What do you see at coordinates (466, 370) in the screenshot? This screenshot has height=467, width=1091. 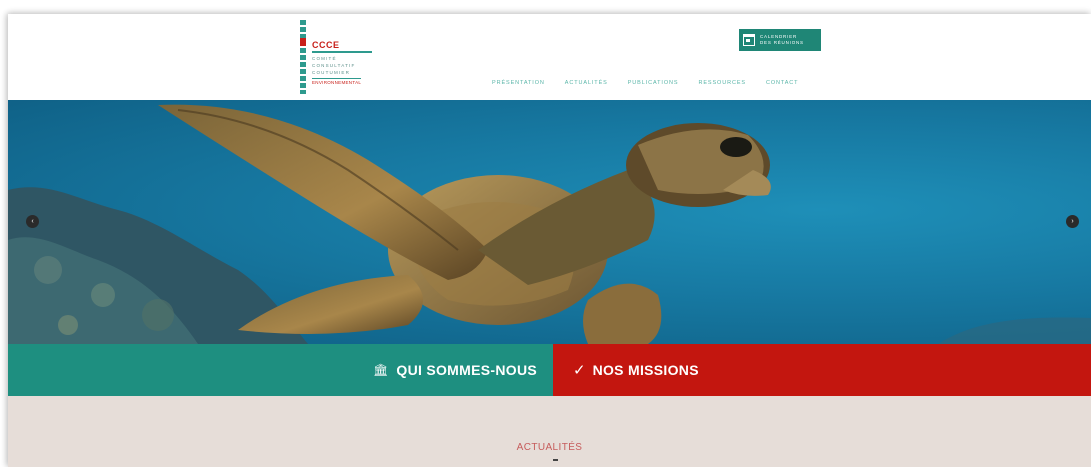 I see `who-are-we-label: QUI SOMMES-NOUS` at bounding box center [466, 370].